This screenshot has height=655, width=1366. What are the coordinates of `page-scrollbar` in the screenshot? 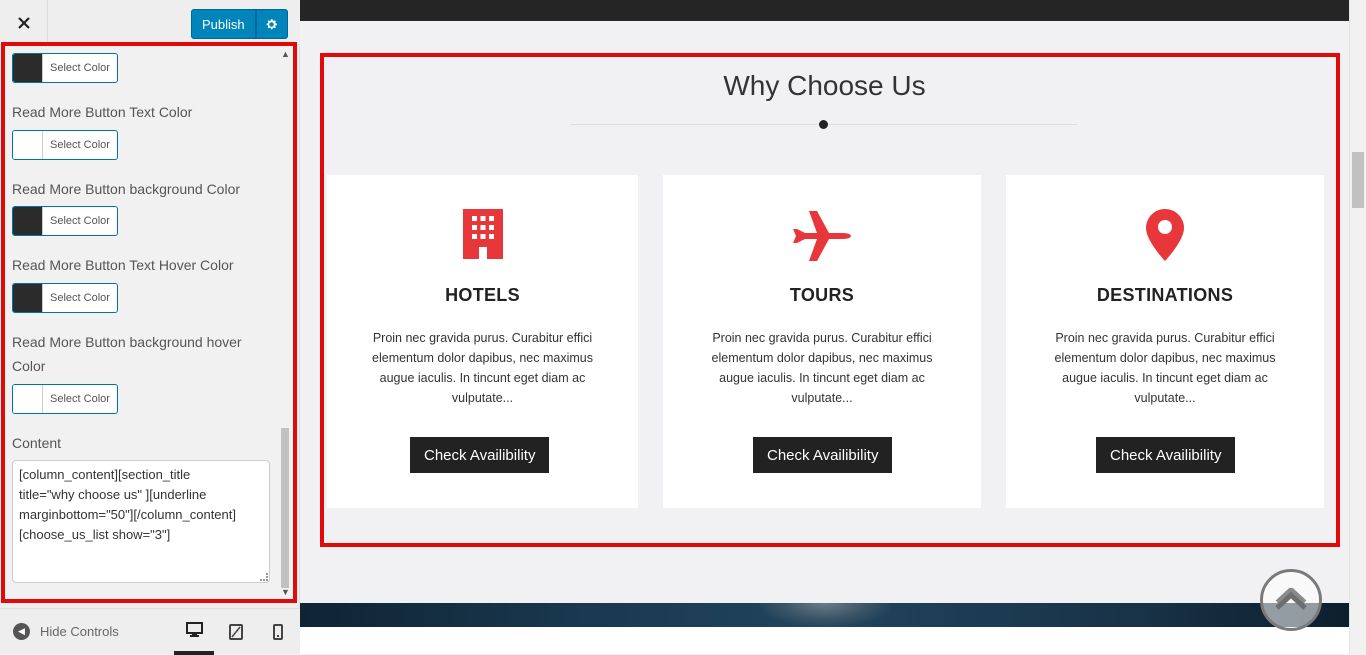 It's located at (1357, 327).